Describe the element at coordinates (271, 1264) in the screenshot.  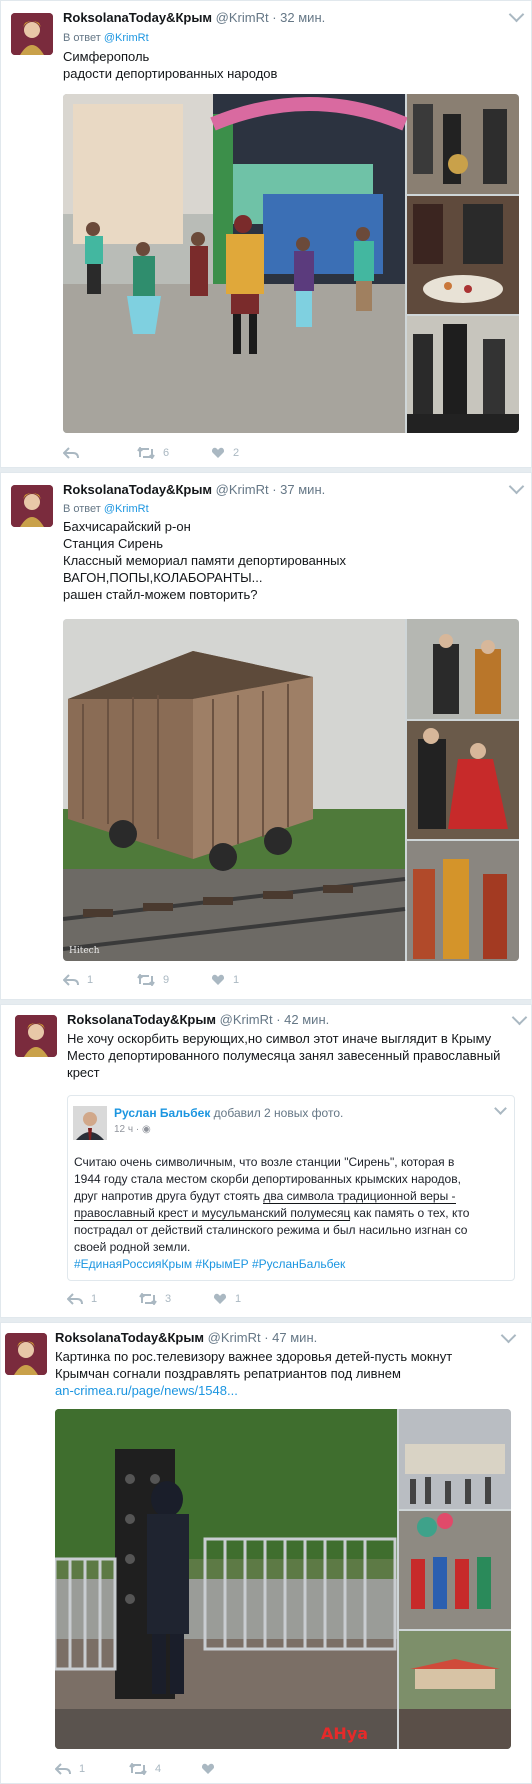
I see `quote-hashtags: #ЕдинаяРоссияКрым #КрымЕР #РусланБальбек` at that location.